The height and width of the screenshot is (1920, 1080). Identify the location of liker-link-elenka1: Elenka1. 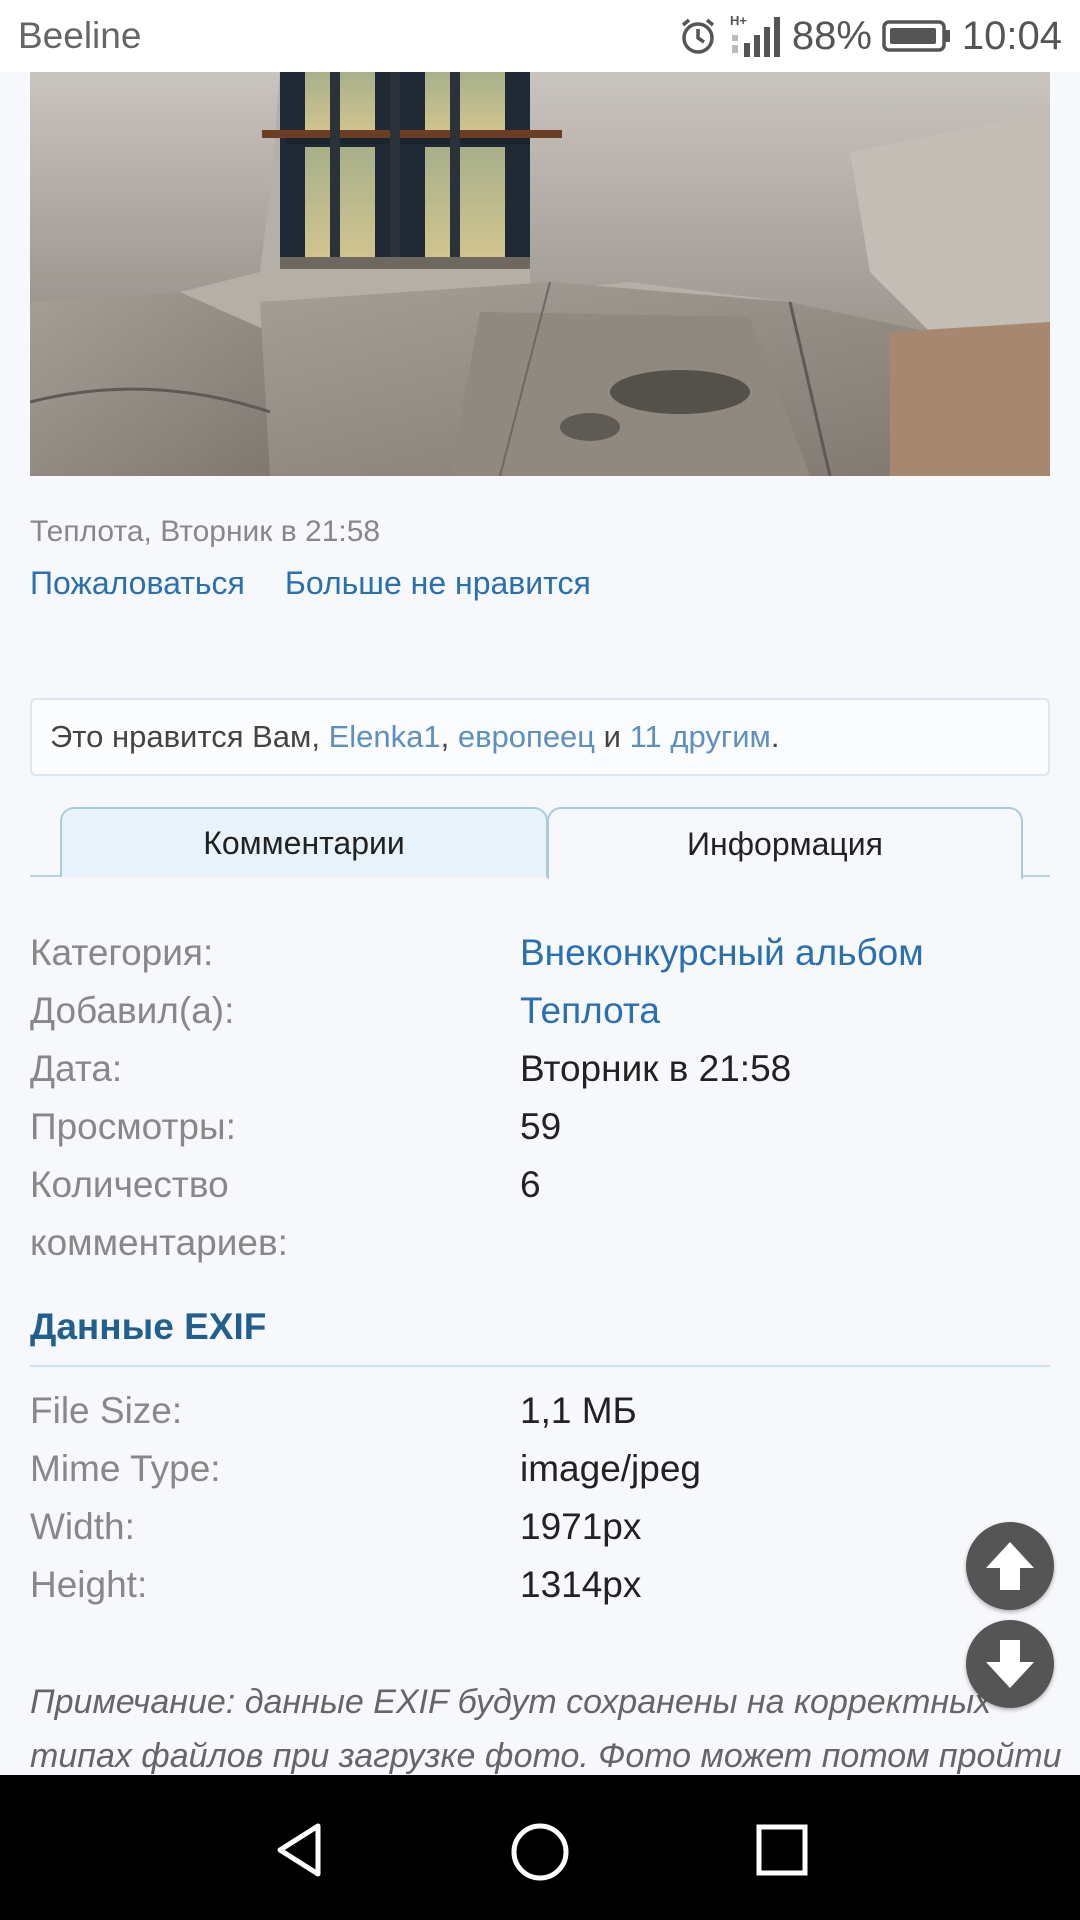
(385, 737).